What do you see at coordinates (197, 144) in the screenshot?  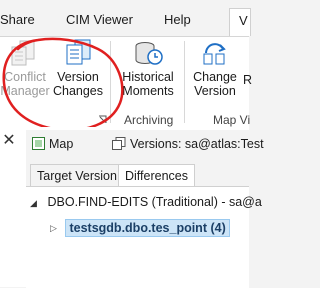 I see `tab-versions-label: Versions: sa@atlas:Test` at bounding box center [197, 144].